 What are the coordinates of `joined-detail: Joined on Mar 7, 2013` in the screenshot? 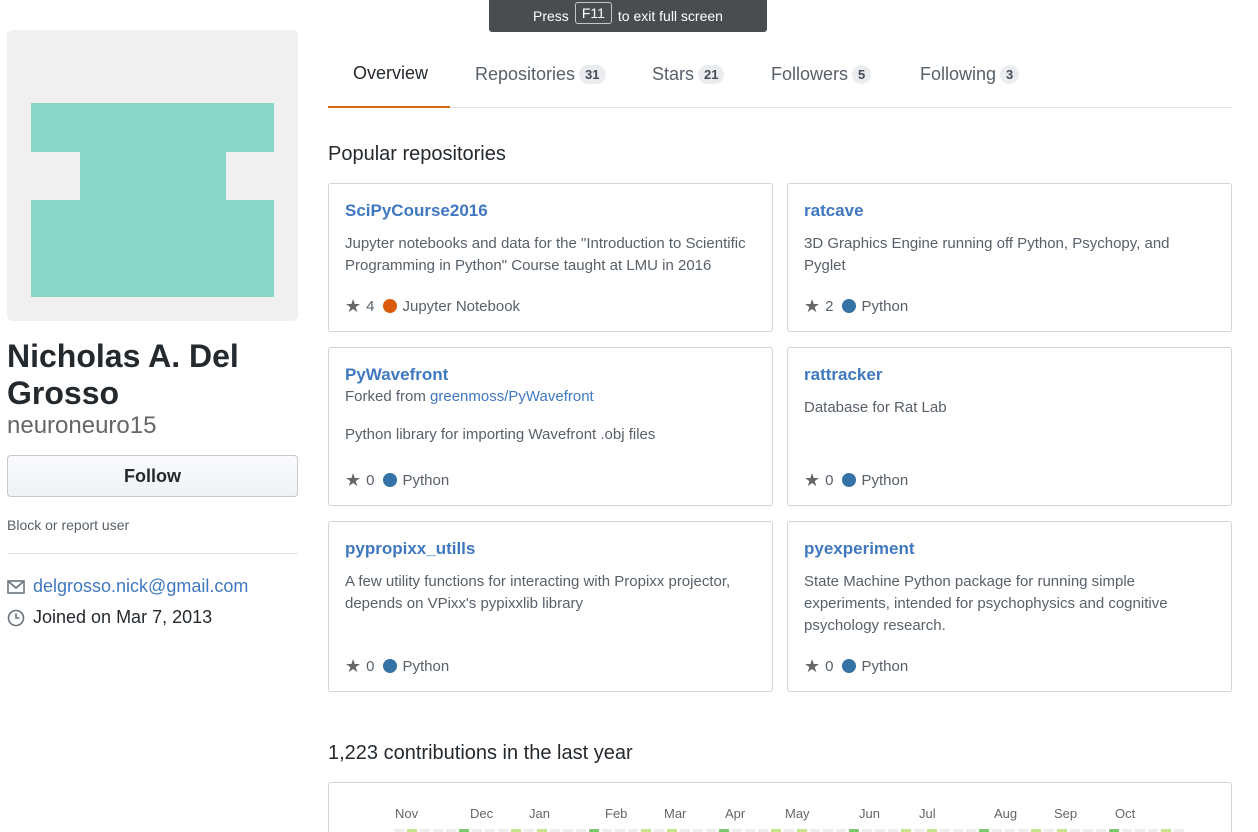 It's located at (109, 617).